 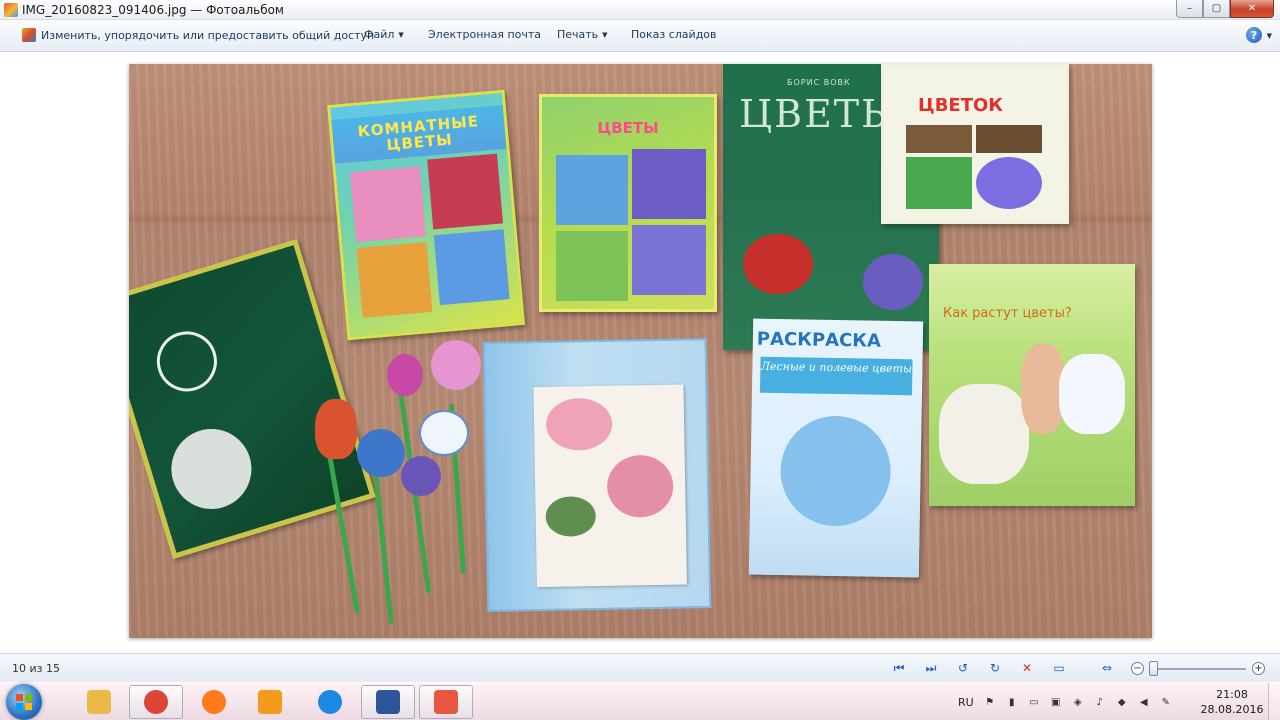 I want to click on slideshow-icon: ▭, so click(x=1059, y=668).